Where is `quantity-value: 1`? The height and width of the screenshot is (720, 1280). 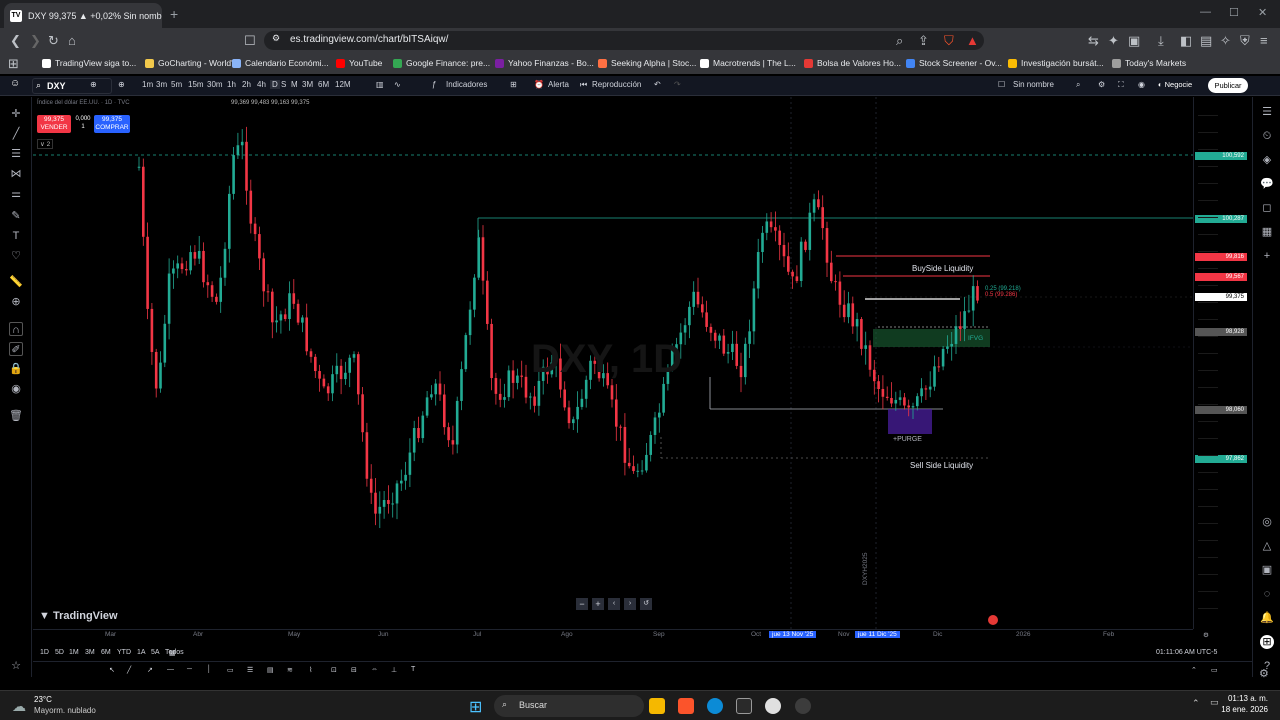 quantity-value: 1 is located at coordinates (83, 127).